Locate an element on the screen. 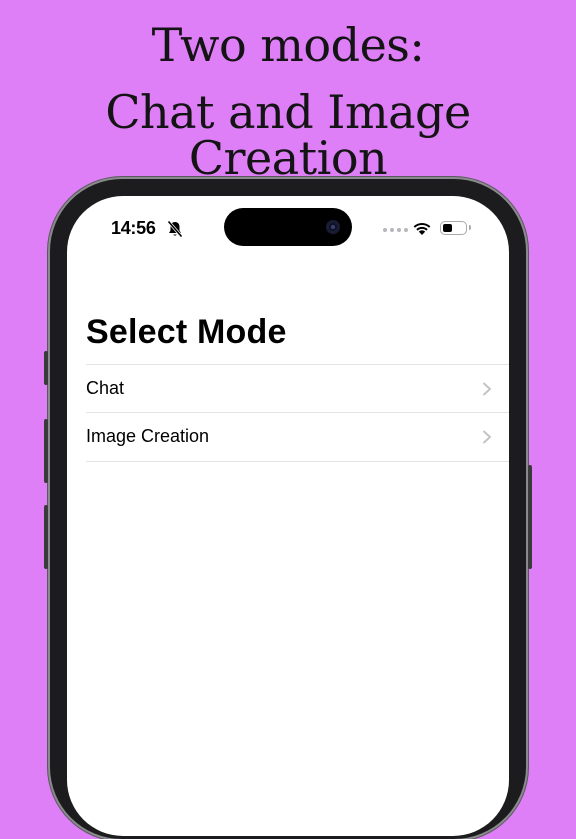 The width and height of the screenshot is (576, 839). mode-row-label: Chat is located at coordinates (105, 388).